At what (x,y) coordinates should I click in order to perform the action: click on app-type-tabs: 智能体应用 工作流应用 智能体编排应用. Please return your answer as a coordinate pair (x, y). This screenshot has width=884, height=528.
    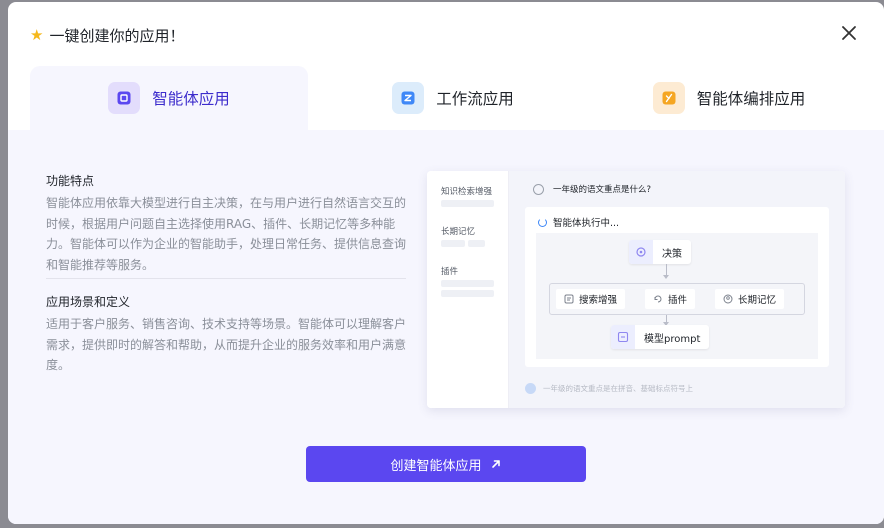
    Looking at the image, I should click on (446, 98).